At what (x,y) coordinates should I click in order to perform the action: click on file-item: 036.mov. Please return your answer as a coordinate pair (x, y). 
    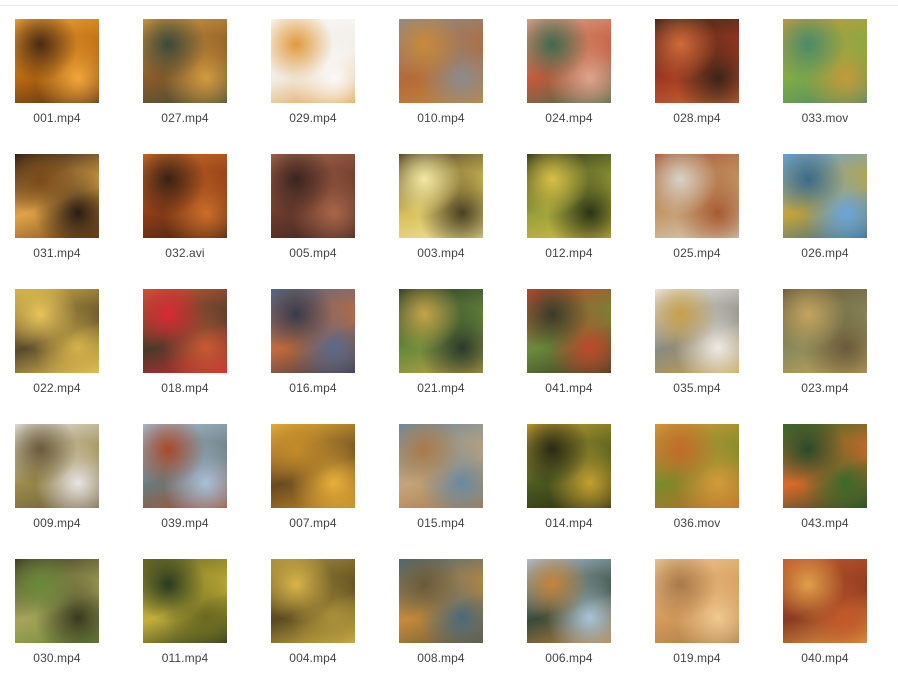
    Looking at the image, I should click on (704, 491).